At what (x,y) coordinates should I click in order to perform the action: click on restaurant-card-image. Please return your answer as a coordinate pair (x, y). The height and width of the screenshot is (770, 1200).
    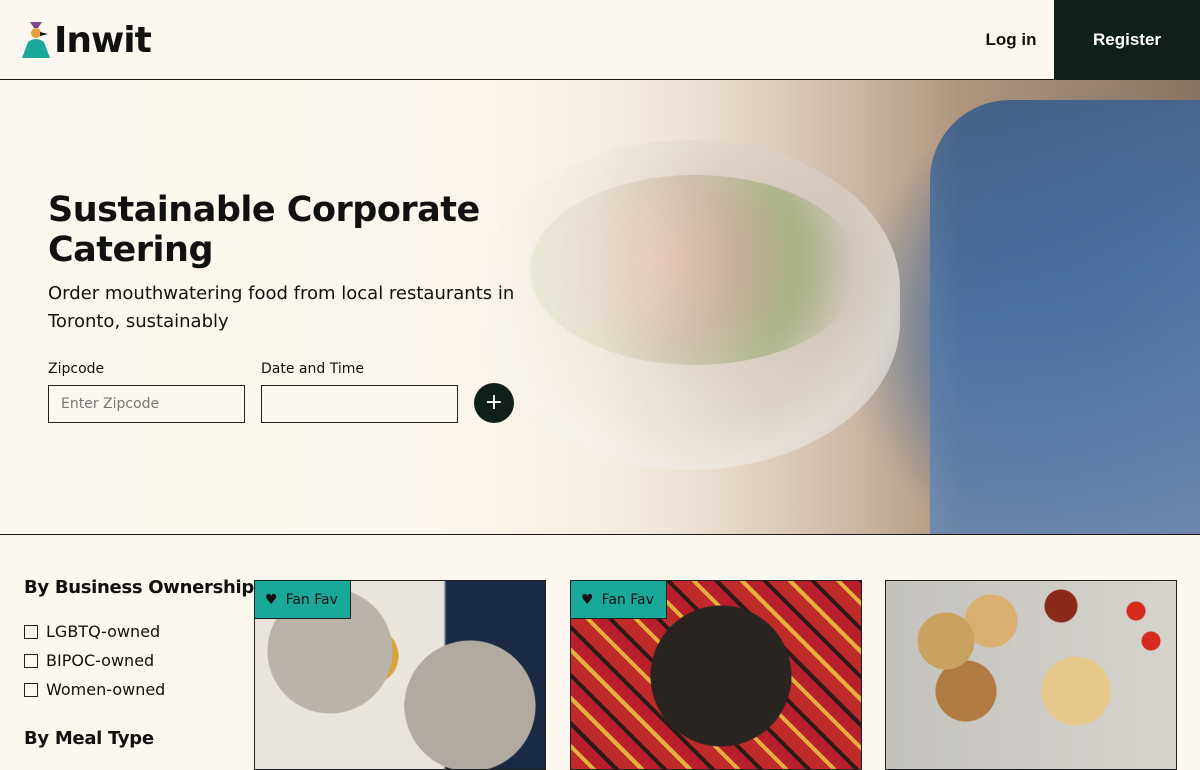
    Looking at the image, I should click on (1031, 675).